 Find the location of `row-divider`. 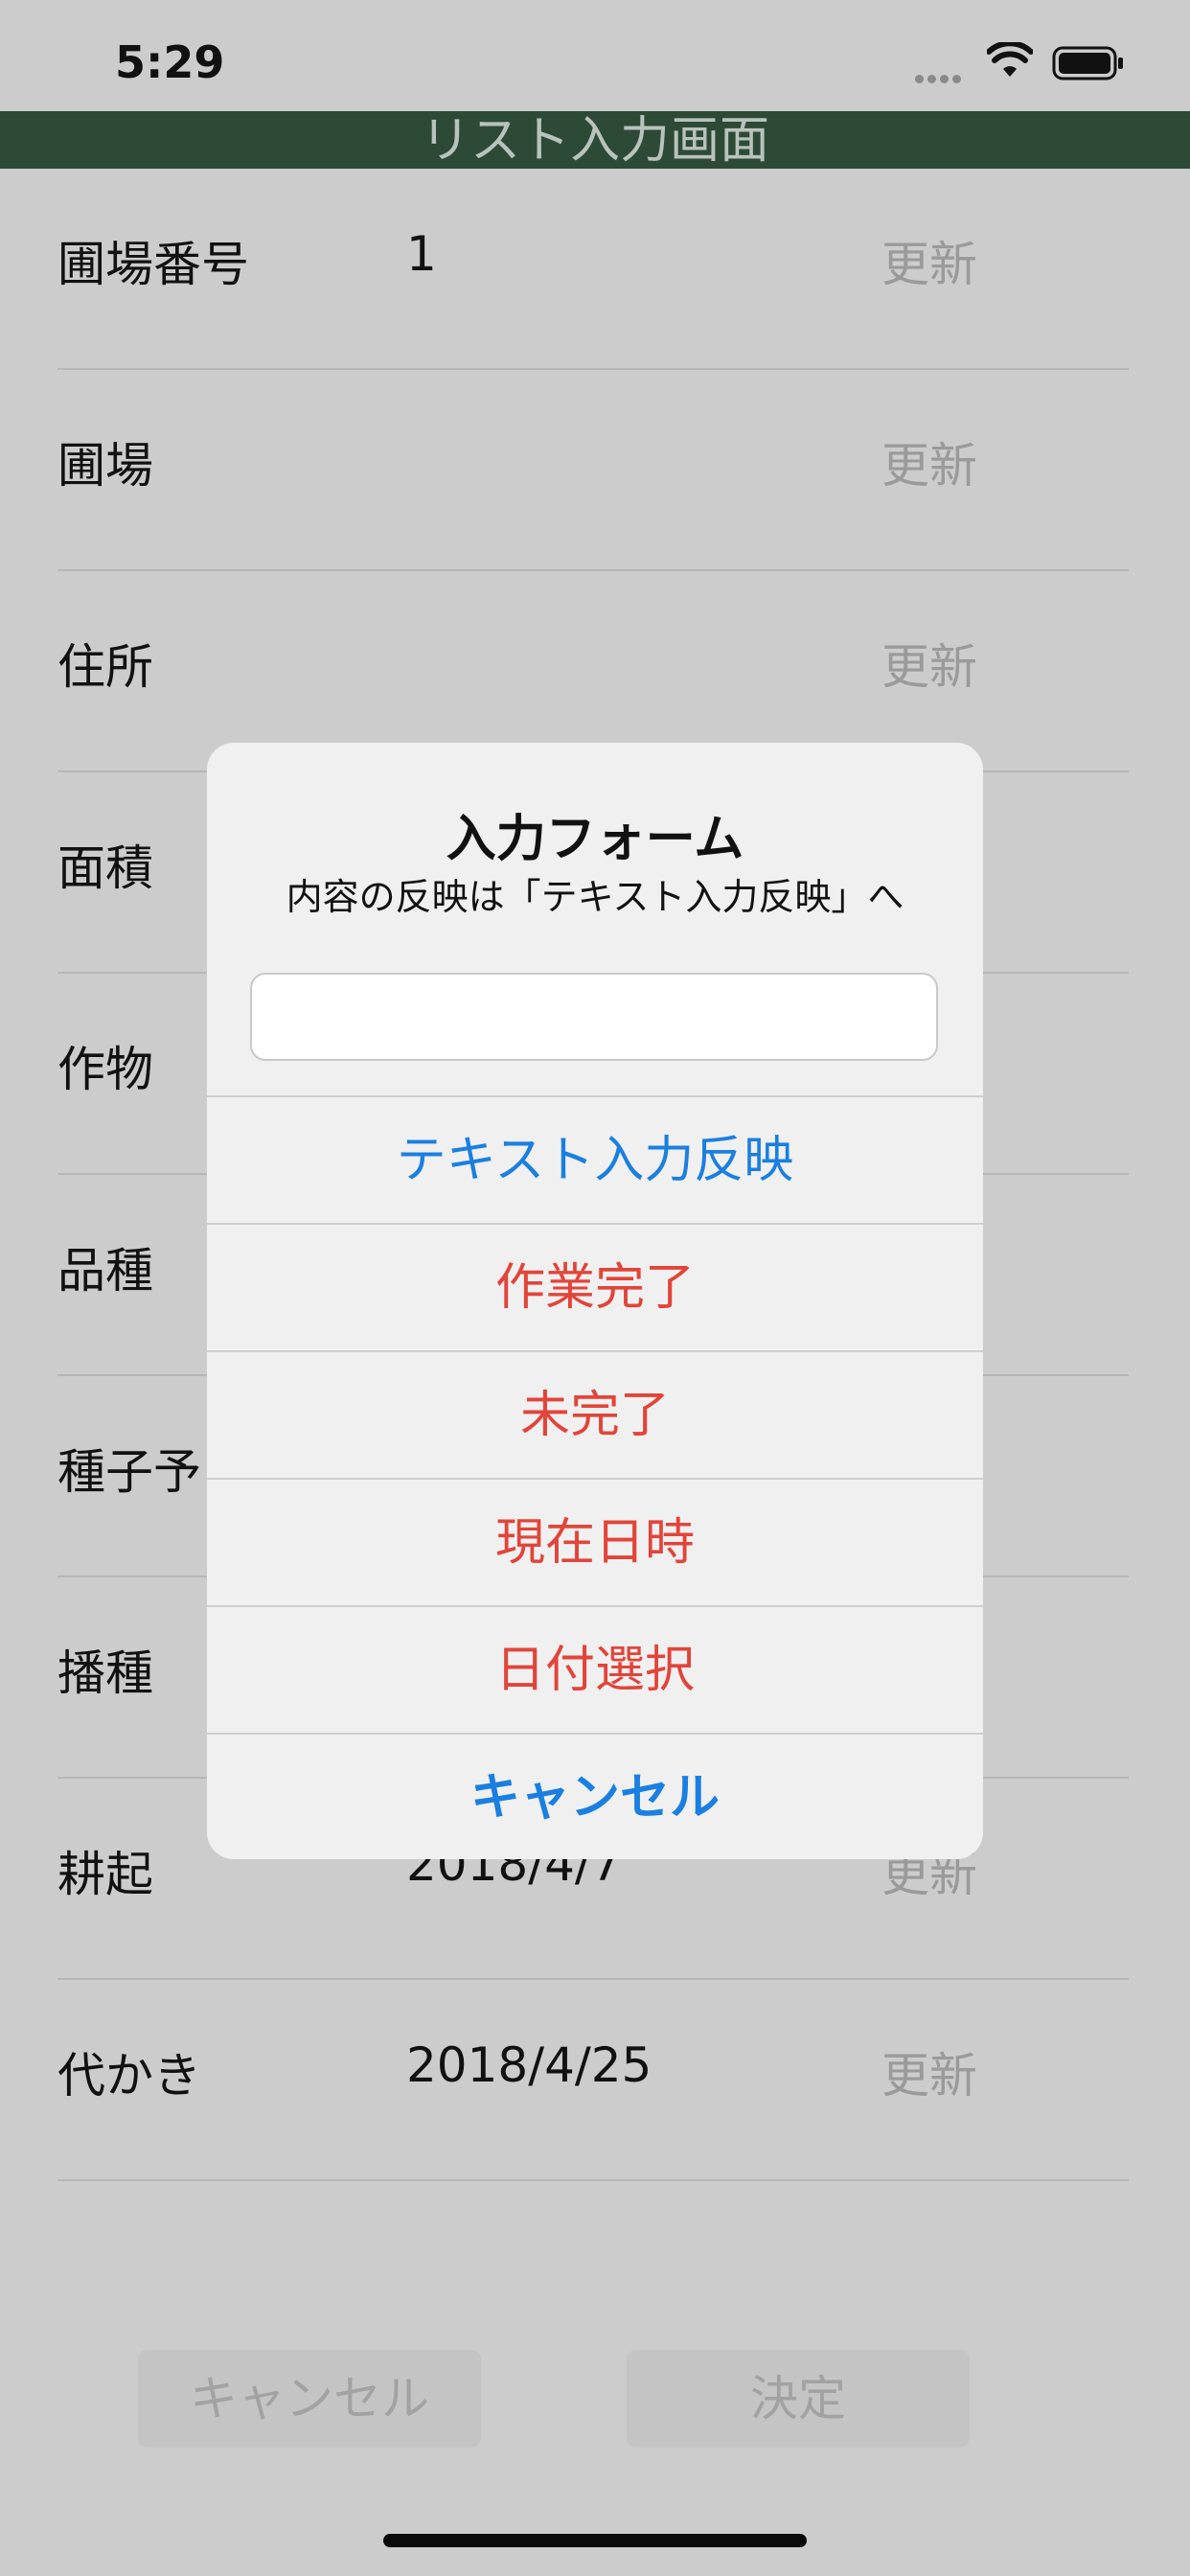

row-divider is located at coordinates (593, 2180).